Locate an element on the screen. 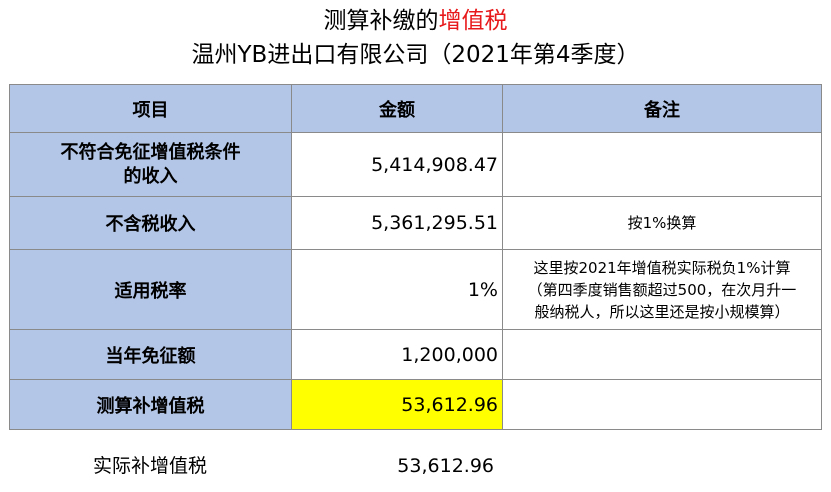 This screenshot has height=492, width=831. table-row: 不符合免征增值税条件的收入 5,414,908.47 is located at coordinates (415, 164).